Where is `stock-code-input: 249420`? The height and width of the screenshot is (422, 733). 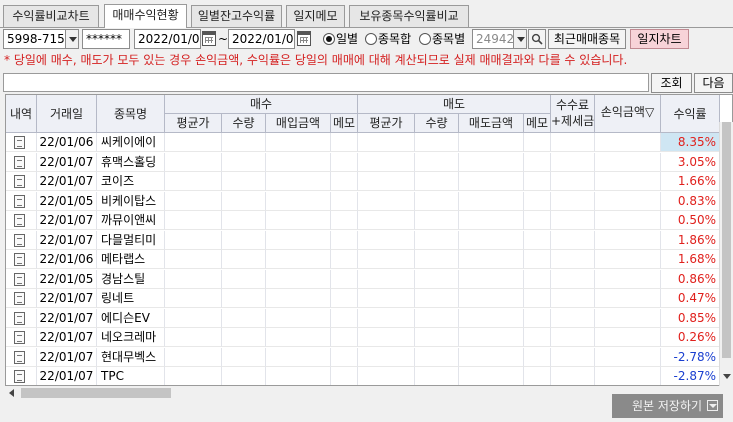 stock-code-input: 249420 is located at coordinates (493, 39).